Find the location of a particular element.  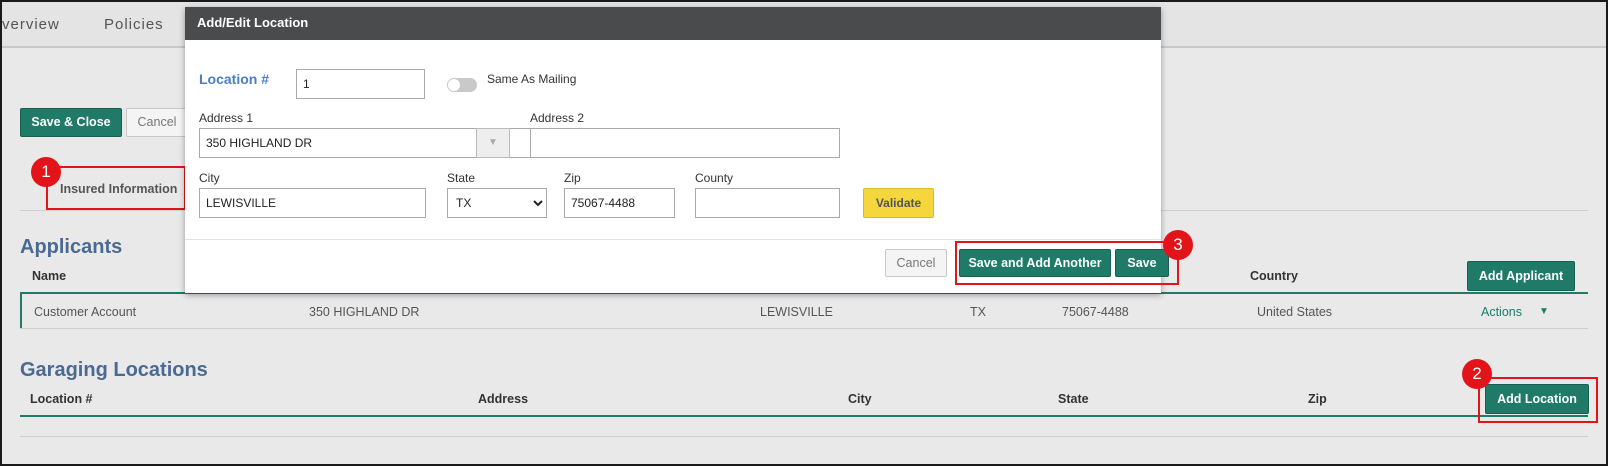

toggle-knob is located at coordinates (454, 85).